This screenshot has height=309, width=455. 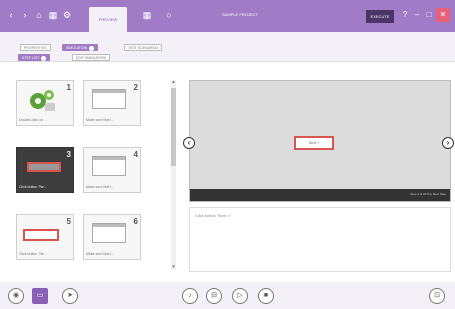 What do you see at coordinates (35, 47) in the screenshot?
I see `tab-properties: PROPERTIES` at bounding box center [35, 47].